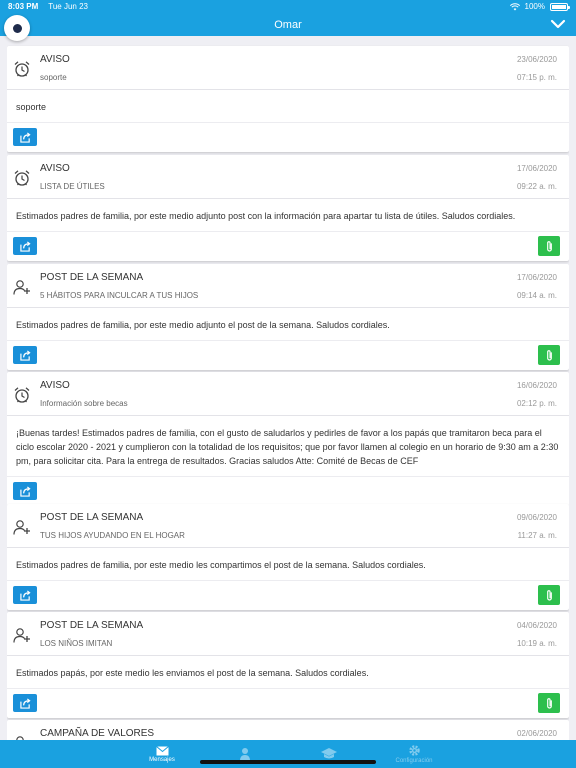 Image resolution: width=576 pixels, height=768 pixels. What do you see at coordinates (288, 6) in the screenshot?
I see `status-bar: 8:03 PM Tue Jun 23 100%` at bounding box center [288, 6].